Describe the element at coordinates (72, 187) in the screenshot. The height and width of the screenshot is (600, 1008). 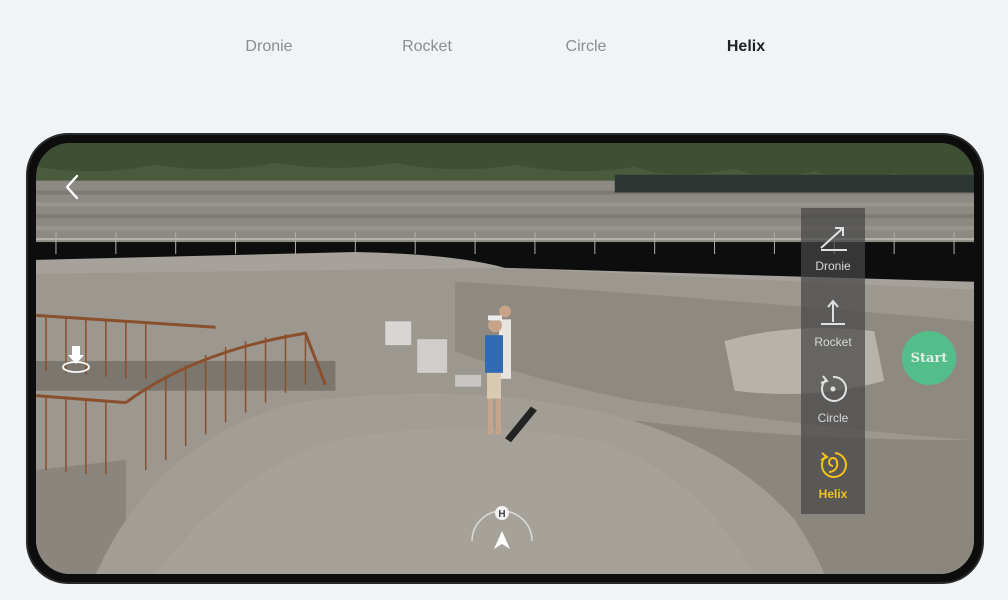
I see `chevron-left-icon` at that location.